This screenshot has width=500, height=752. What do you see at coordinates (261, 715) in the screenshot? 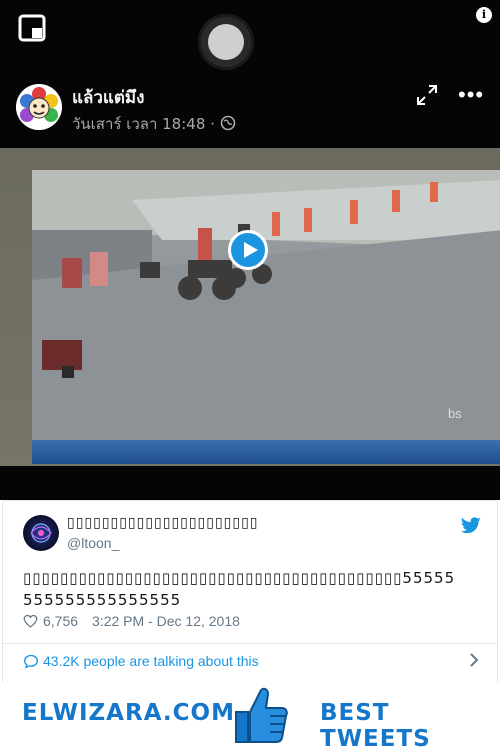
I see `thumbs-up-icon` at bounding box center [261, 715].